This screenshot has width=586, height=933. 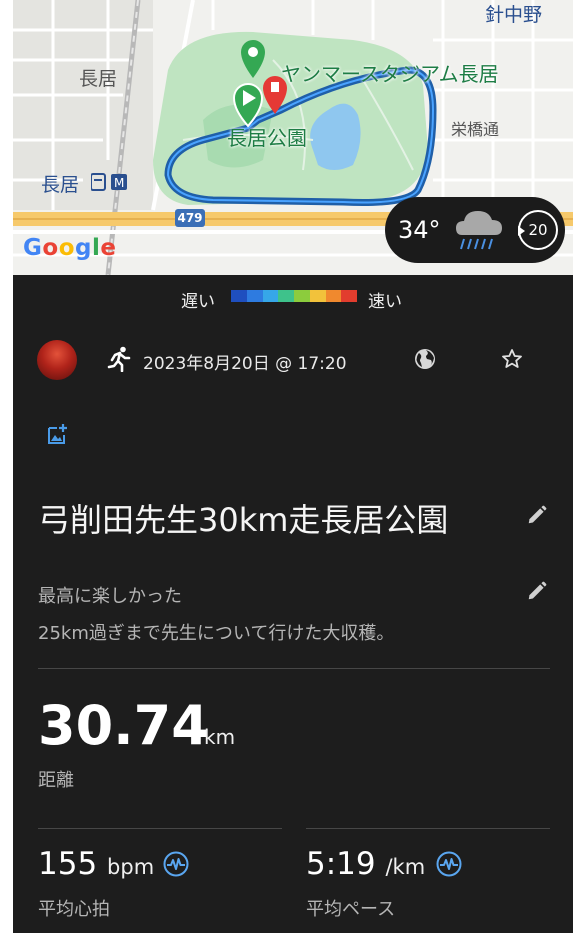 I want to click on avatar, so click(x=57, y=360).